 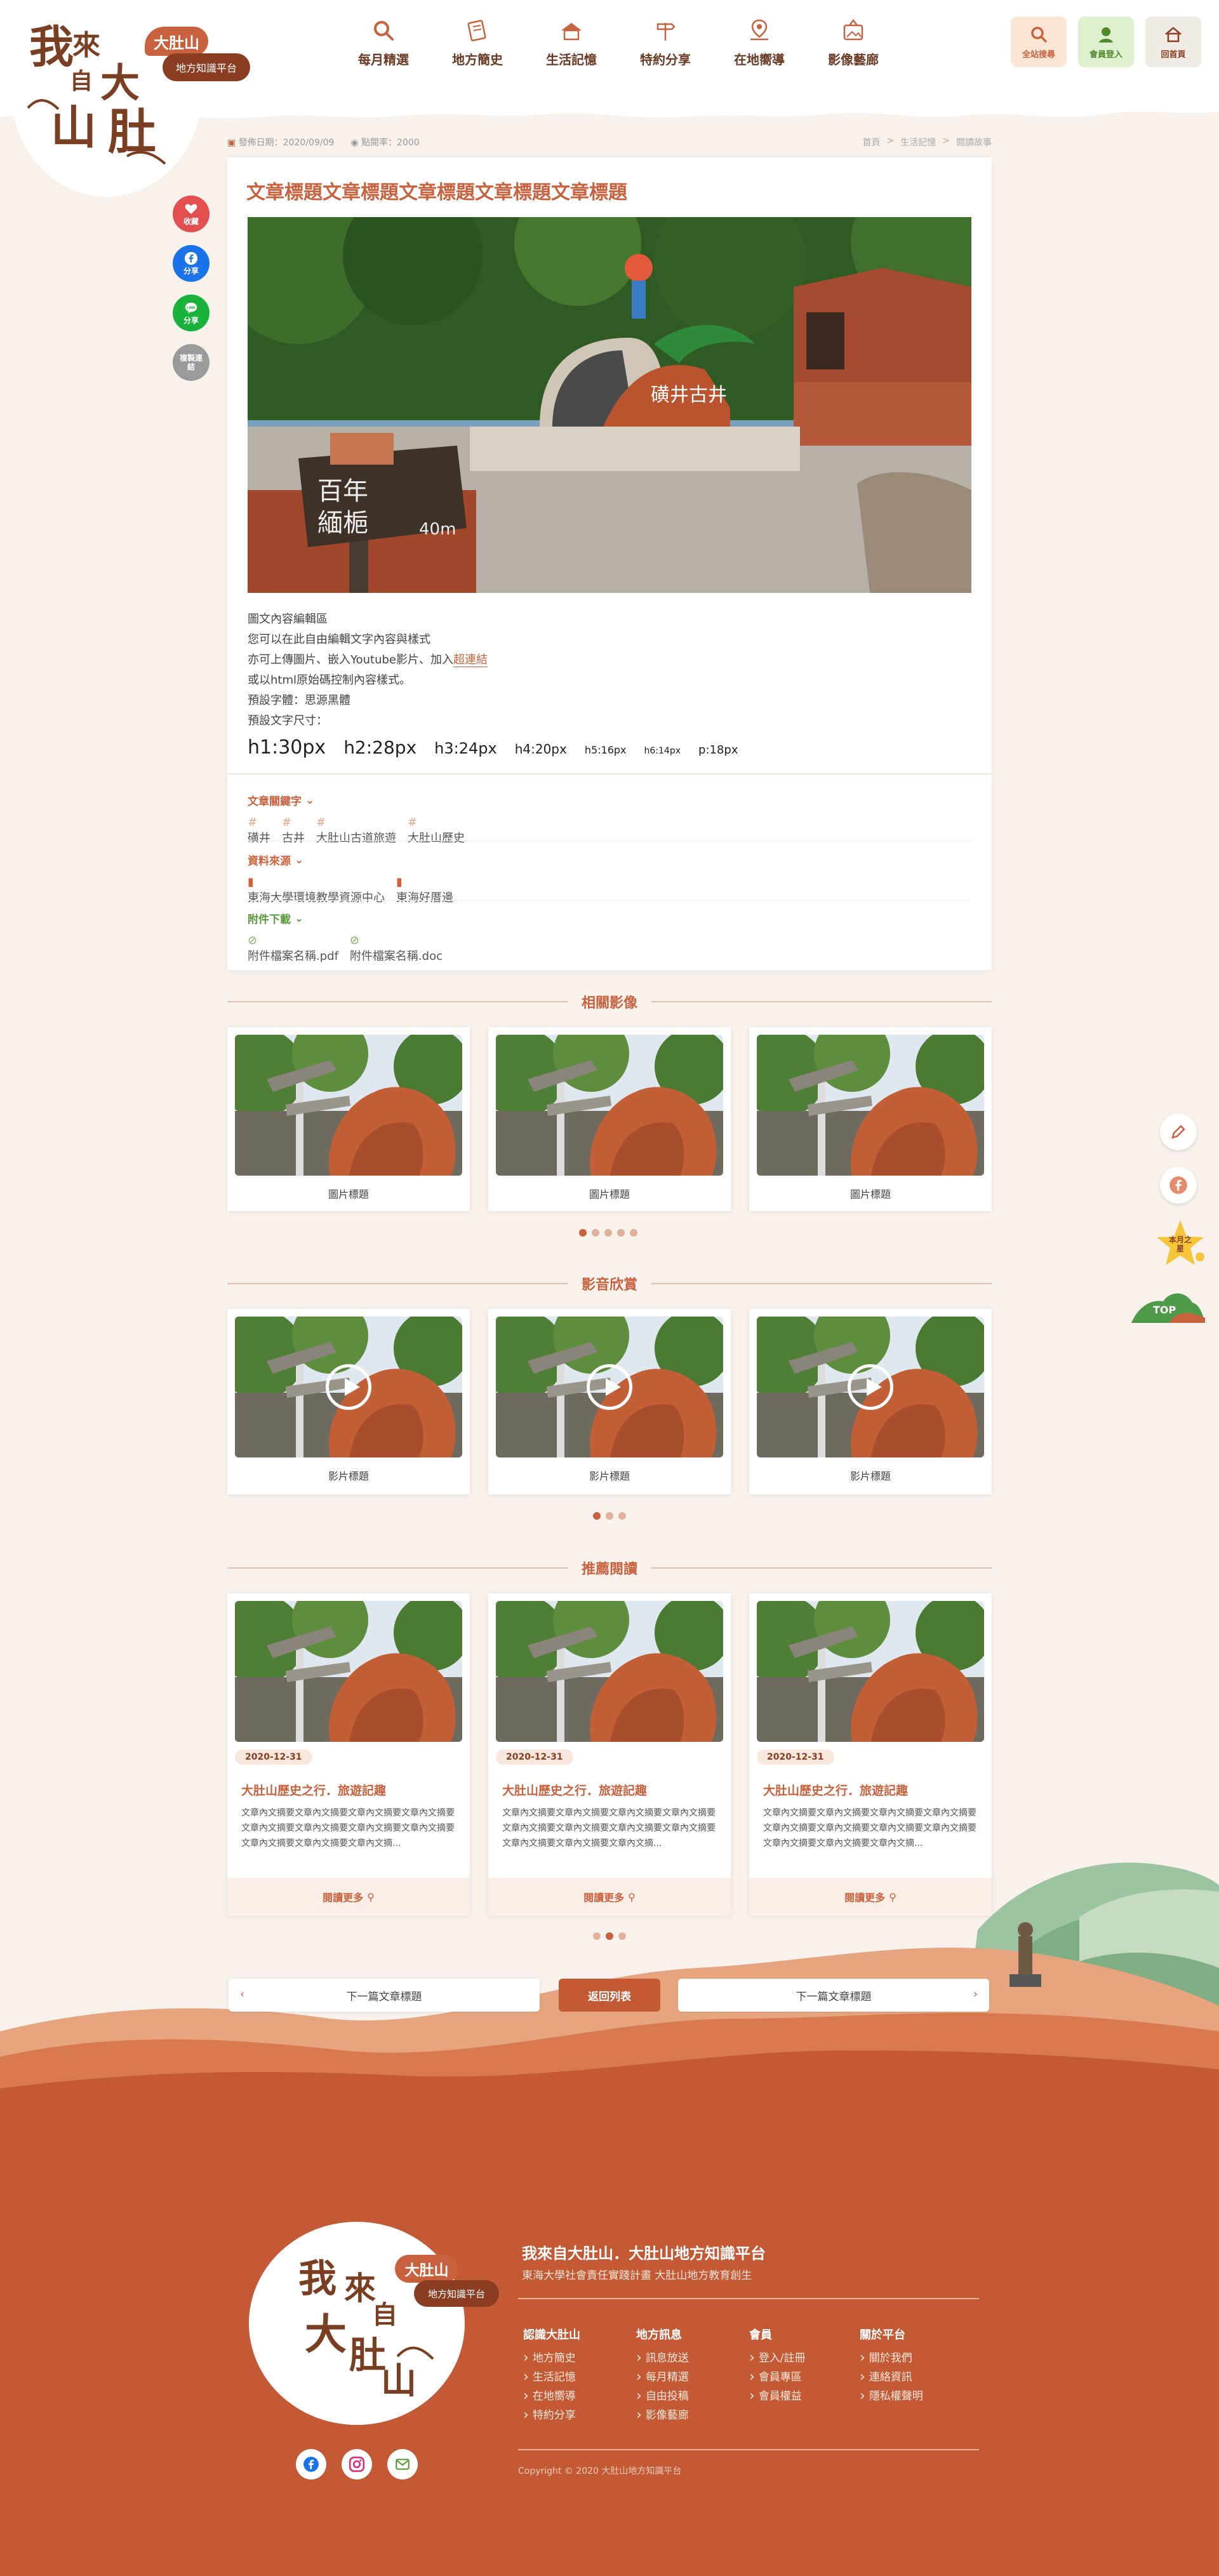 I want to click on footer-link: 特約分享, so click(x=551, y=2415).